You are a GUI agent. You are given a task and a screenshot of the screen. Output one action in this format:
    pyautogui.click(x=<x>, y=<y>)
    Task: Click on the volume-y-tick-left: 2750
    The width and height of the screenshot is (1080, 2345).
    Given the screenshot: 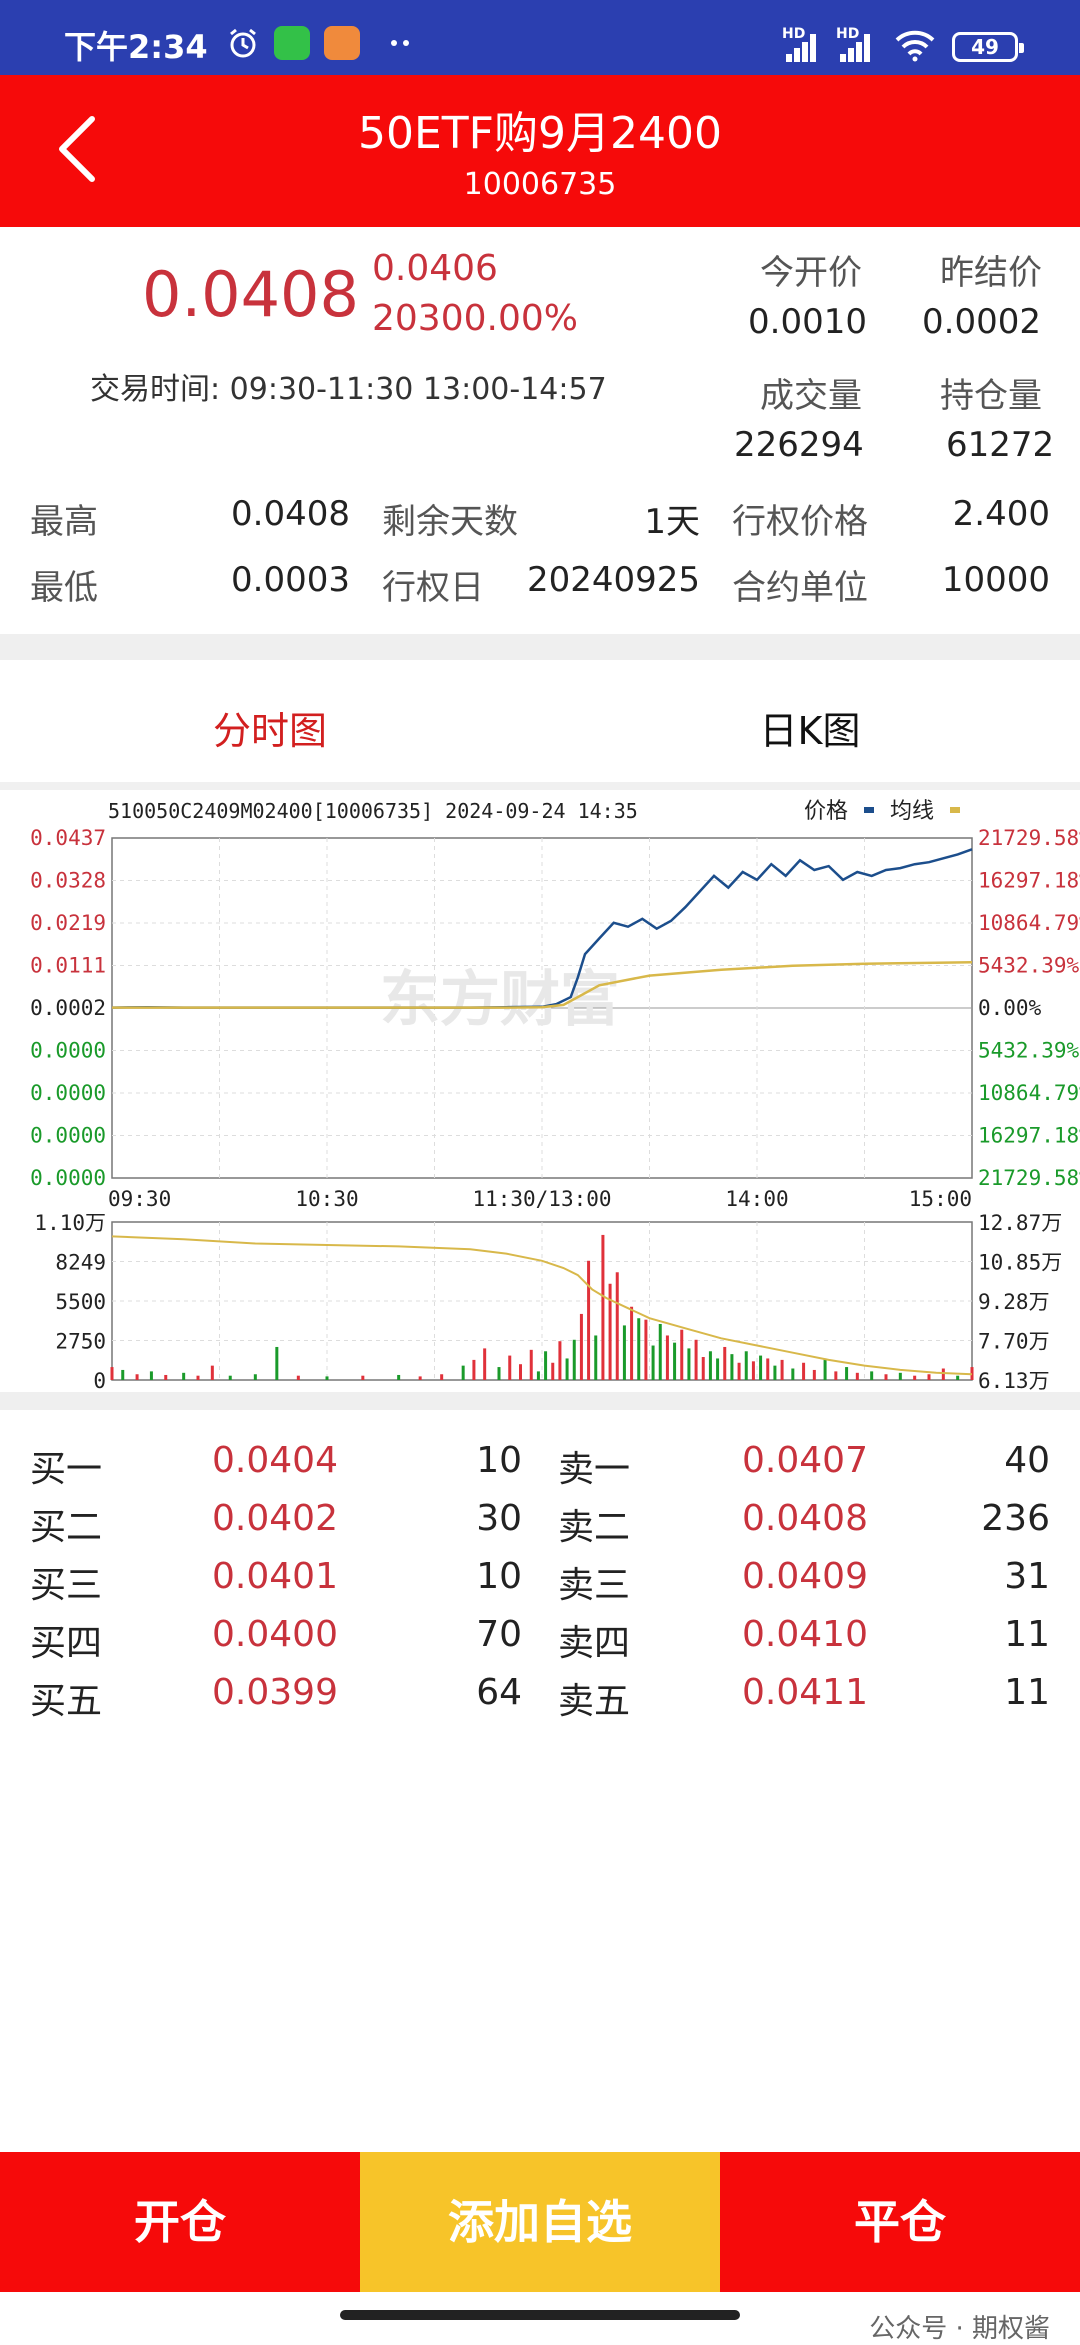 What is the action you would take?
    pyautogui.click(x=80, y=1342)
    